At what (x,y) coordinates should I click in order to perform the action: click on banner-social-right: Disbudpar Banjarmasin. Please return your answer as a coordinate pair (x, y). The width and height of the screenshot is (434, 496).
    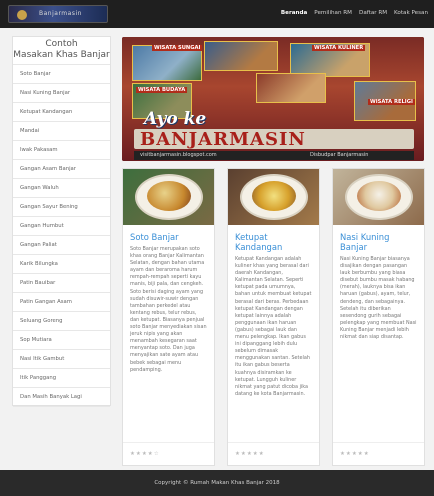
    Looking at the image, I should click on (339, 155).